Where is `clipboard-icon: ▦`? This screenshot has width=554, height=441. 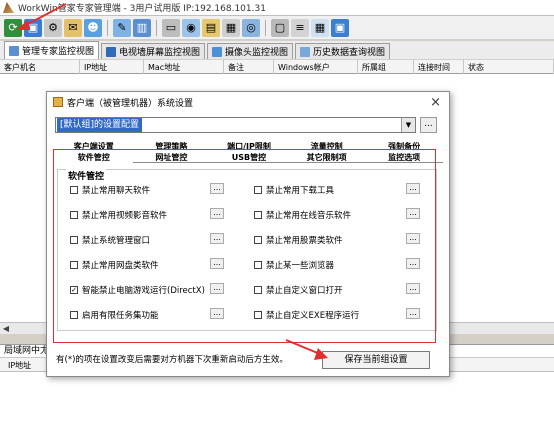 clipboard-icon: ▦ is located at coordinates (231, 27).